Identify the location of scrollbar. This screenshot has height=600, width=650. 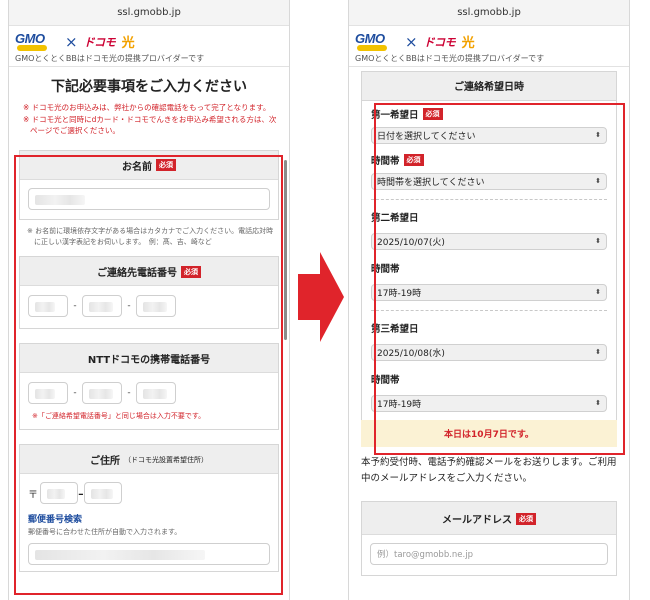
(285, 250).